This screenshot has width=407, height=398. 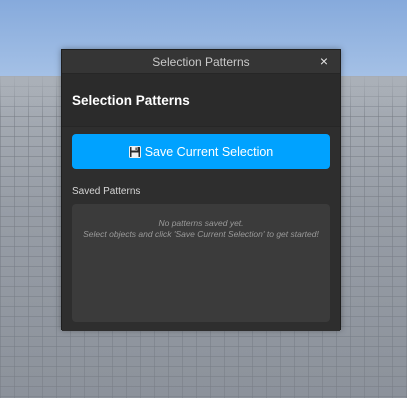 I want to click on floppy-disk-icon, so click(x=134, y=151).